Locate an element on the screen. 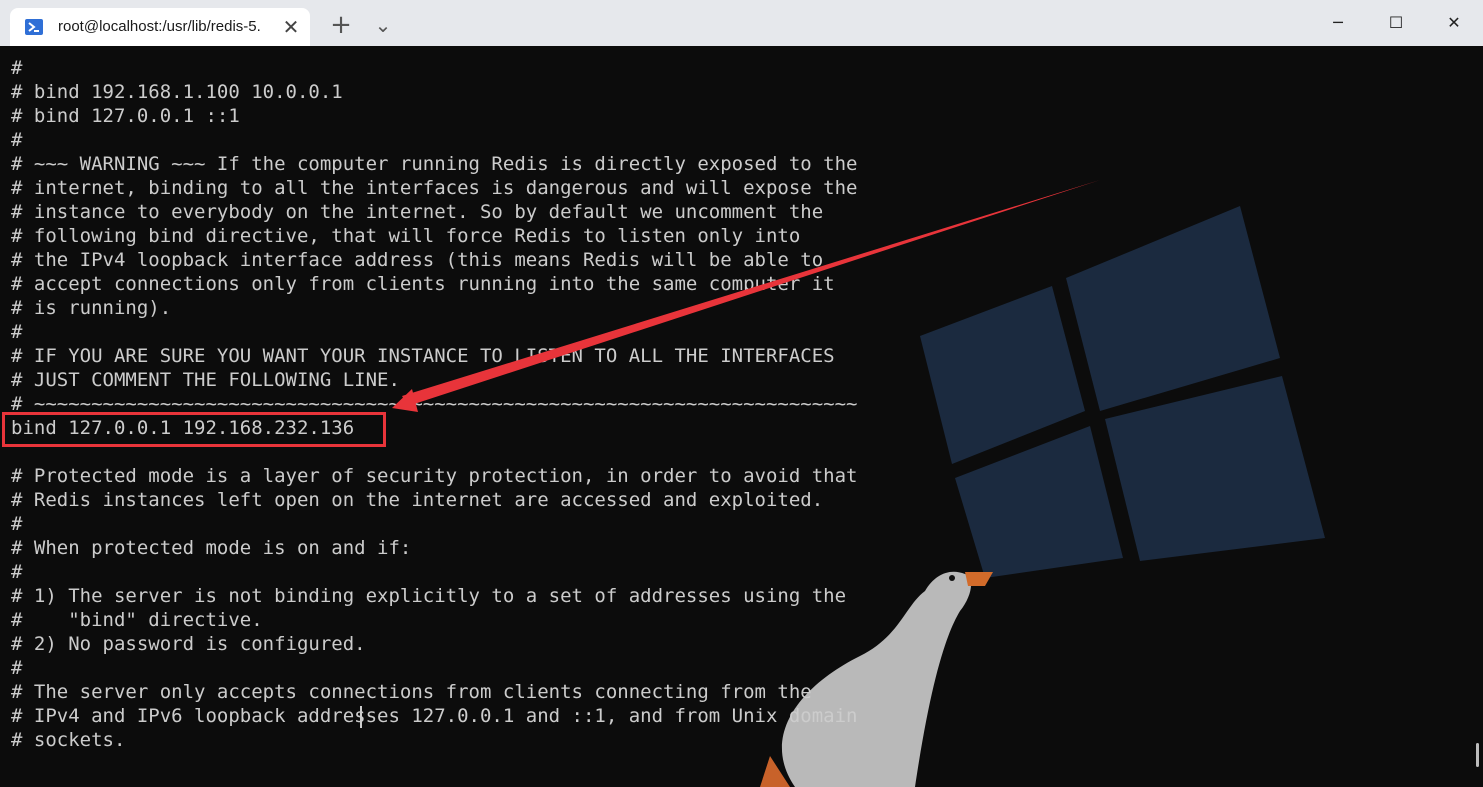 This screenshot has height=787, width=1483. close-window-button: ✕ is located at coordinates (1454, 23).